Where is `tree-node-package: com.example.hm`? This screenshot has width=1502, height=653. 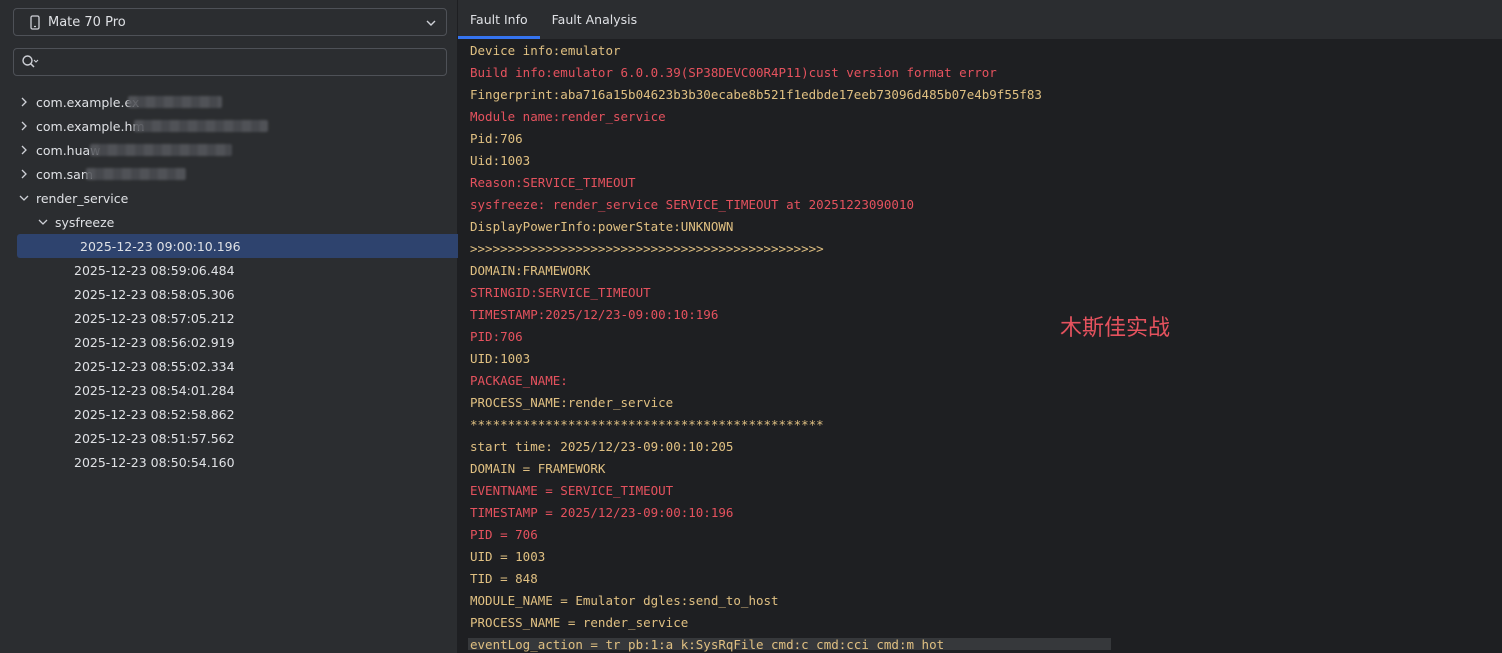 tree-node-package: com.example.hm is located at coordinates (229, 126).